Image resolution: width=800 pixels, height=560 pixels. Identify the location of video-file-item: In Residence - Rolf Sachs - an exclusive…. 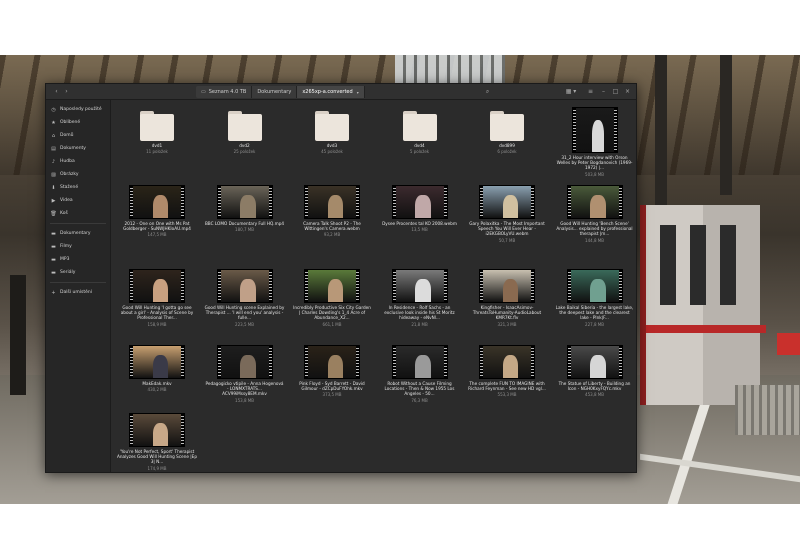
(420, 298).